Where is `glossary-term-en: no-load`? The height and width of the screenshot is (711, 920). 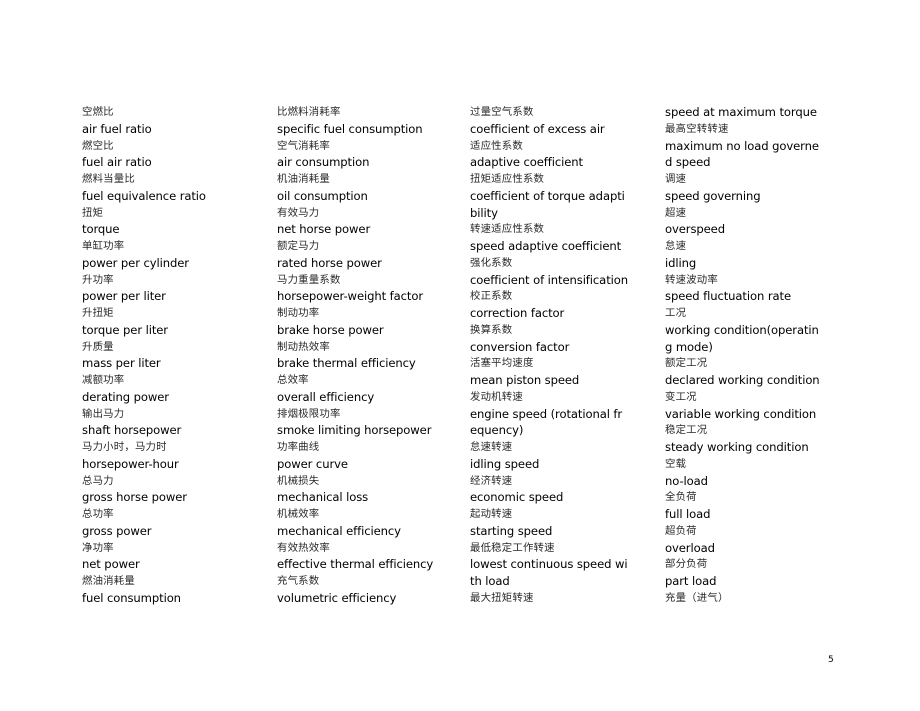
glossary-term-en: no-load is located at coordinates (686, 480).